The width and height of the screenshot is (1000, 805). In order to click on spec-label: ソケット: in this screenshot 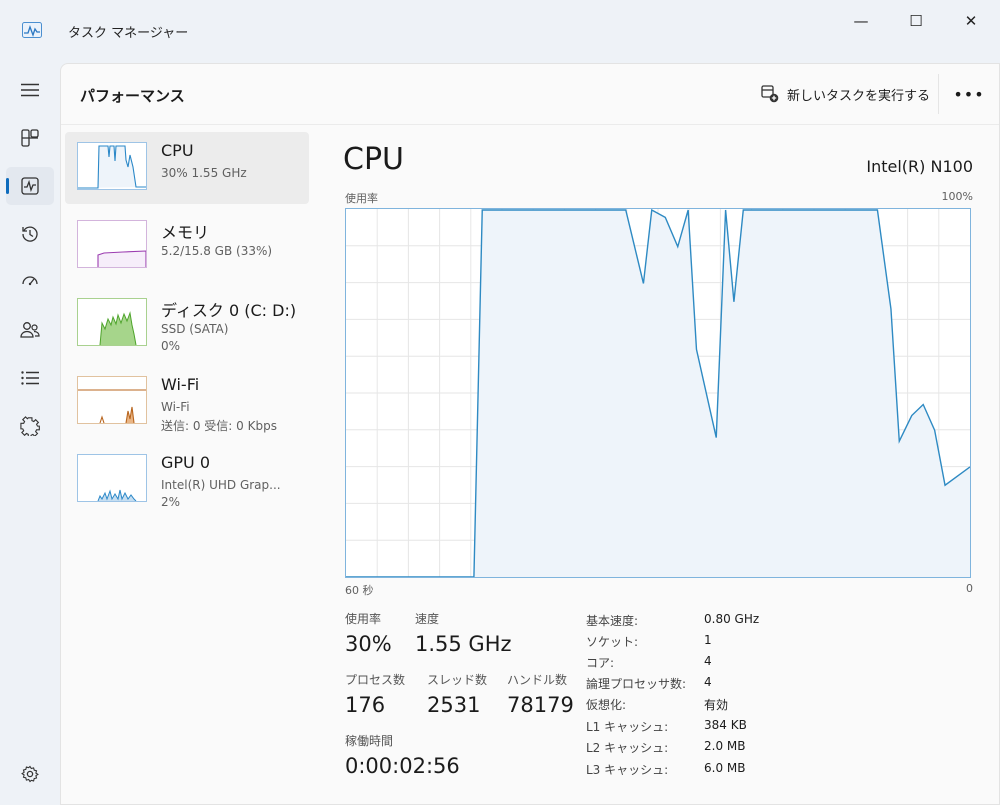, I will do `click(612, 642)`.